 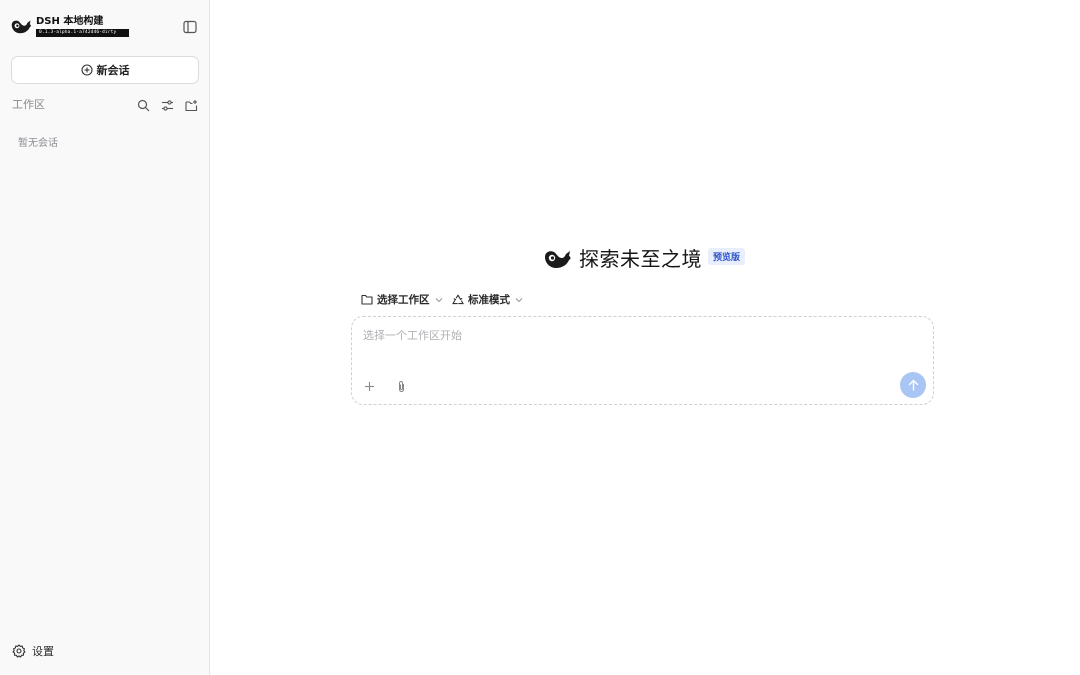 I want to click on attach-button, so click(x=401, y=386).